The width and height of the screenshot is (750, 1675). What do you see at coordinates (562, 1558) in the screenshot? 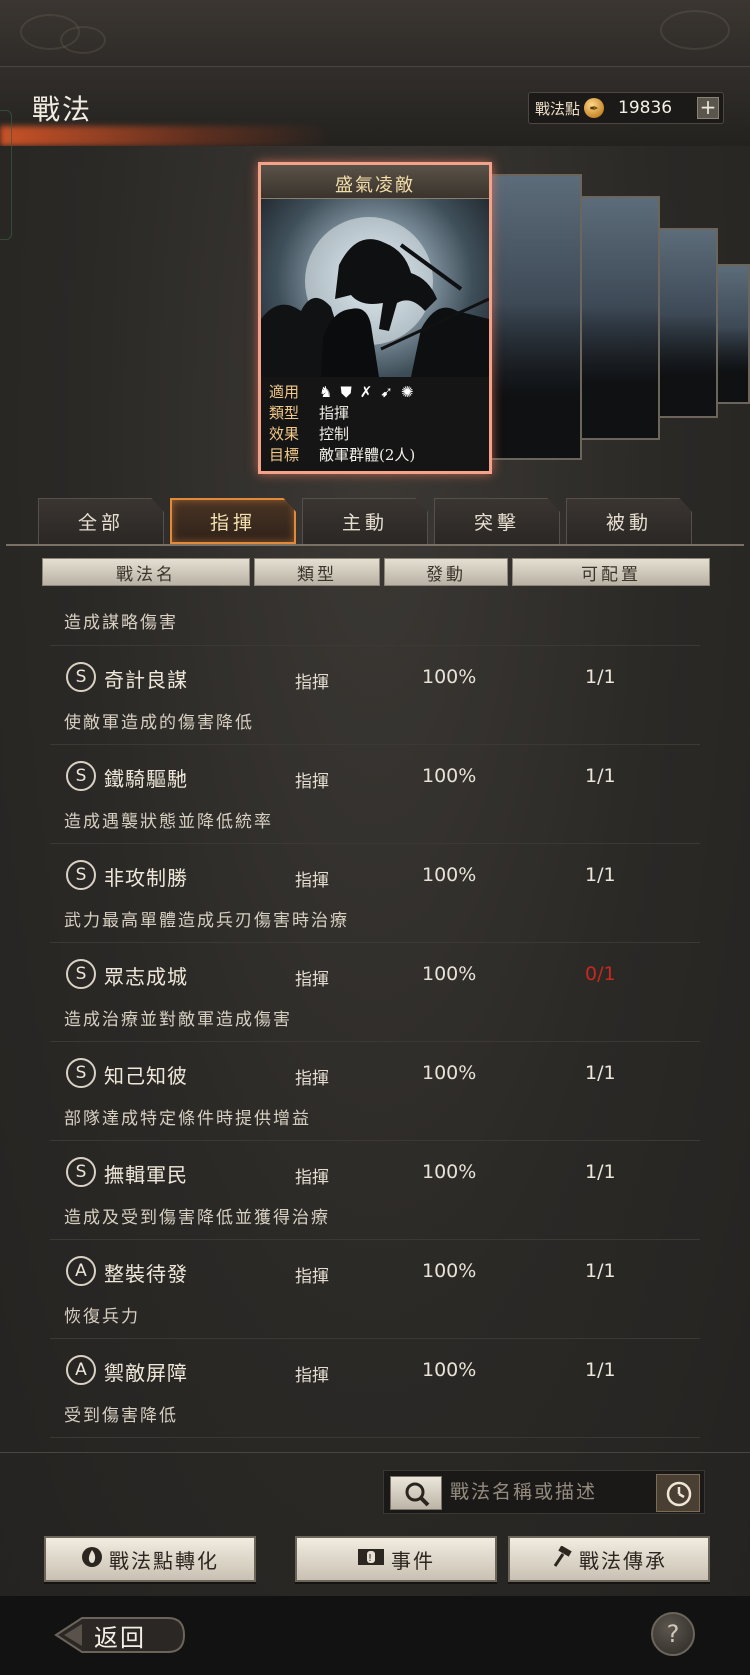
I see `hammer-icon` at bounding box center [562, 1558].